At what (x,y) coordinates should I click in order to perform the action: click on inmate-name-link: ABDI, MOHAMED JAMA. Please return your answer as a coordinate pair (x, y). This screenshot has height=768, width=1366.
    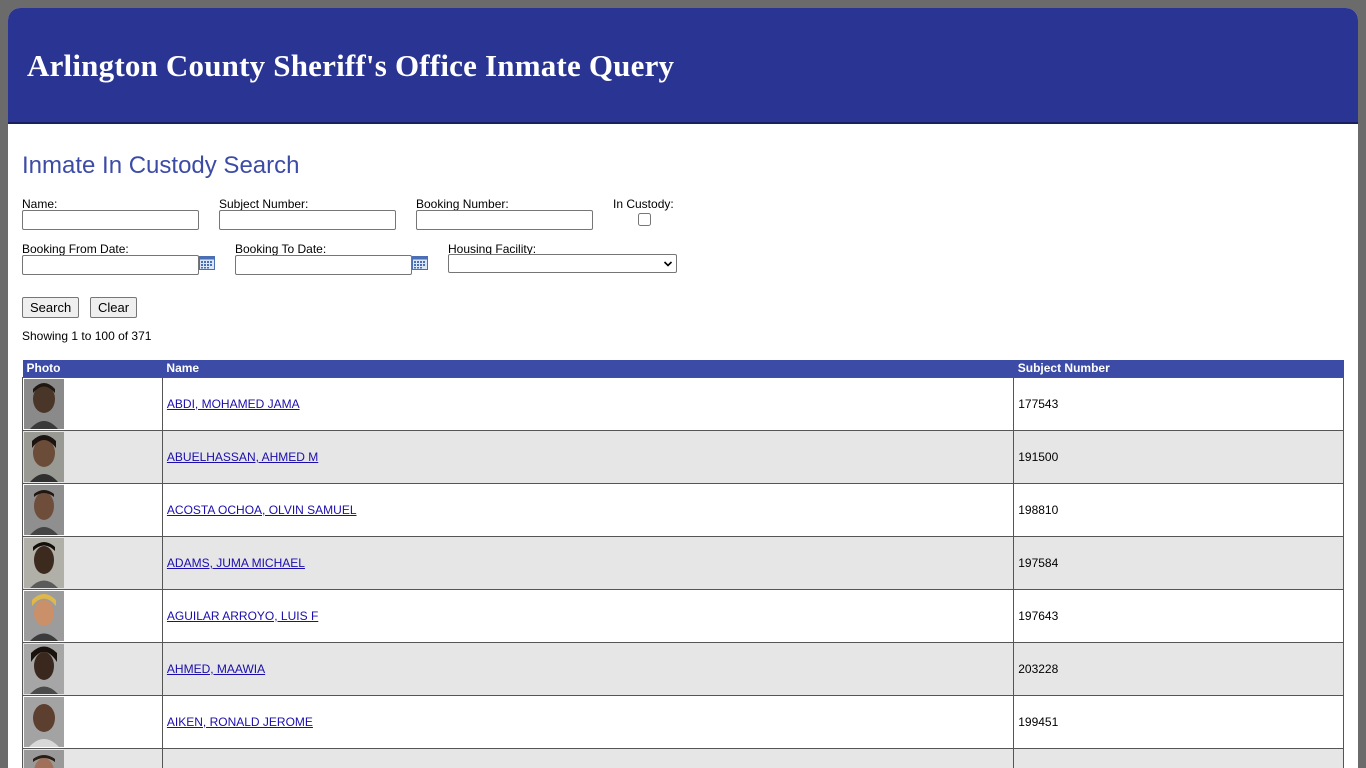
    Looking at the image, I should click on (233, 404).